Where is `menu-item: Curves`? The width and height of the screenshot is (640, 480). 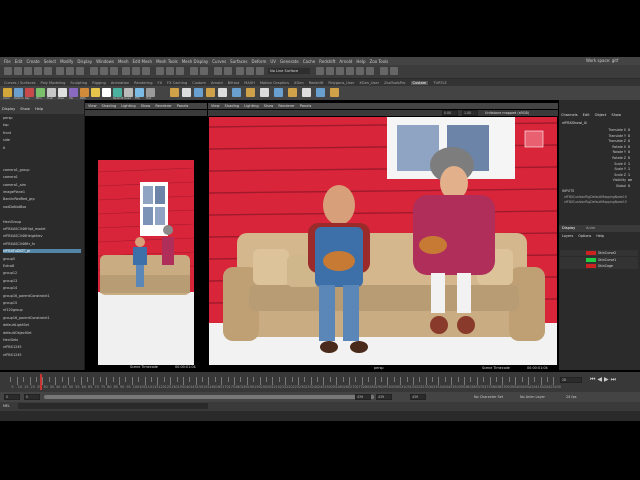
menu-item: Curves is located at coordinates (219, 61).